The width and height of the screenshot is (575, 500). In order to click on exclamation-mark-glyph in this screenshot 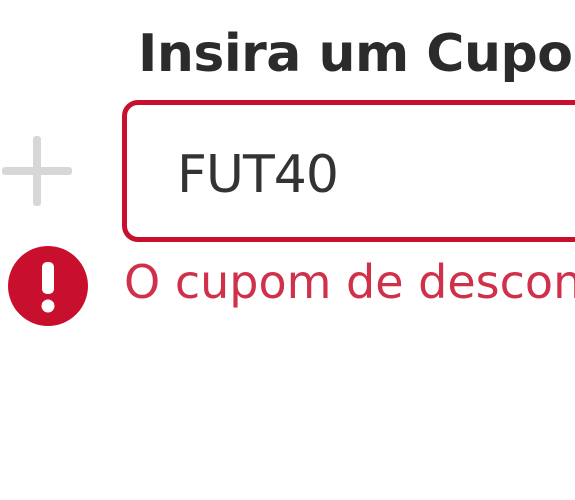, I will do `click(48, 287)`.